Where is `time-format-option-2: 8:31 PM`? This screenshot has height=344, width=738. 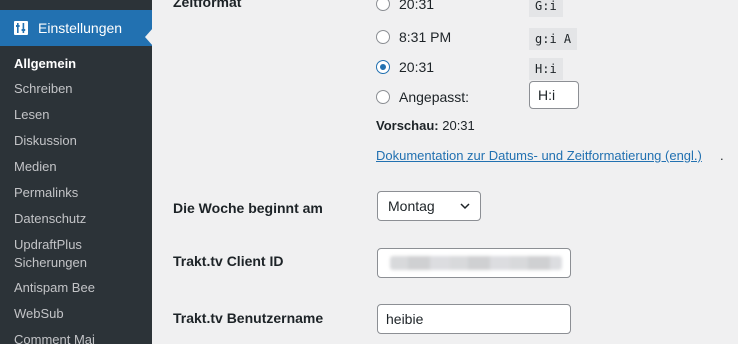
time-format-option-2: 8:31 PM is located at coordinates (413, 37).